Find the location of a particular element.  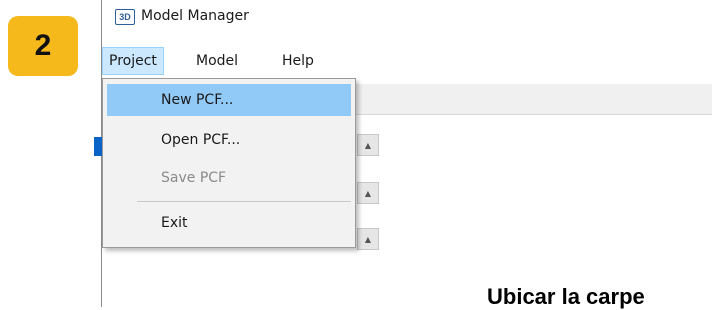

step-number-badge: 2 is located at coordinates (43, 46).